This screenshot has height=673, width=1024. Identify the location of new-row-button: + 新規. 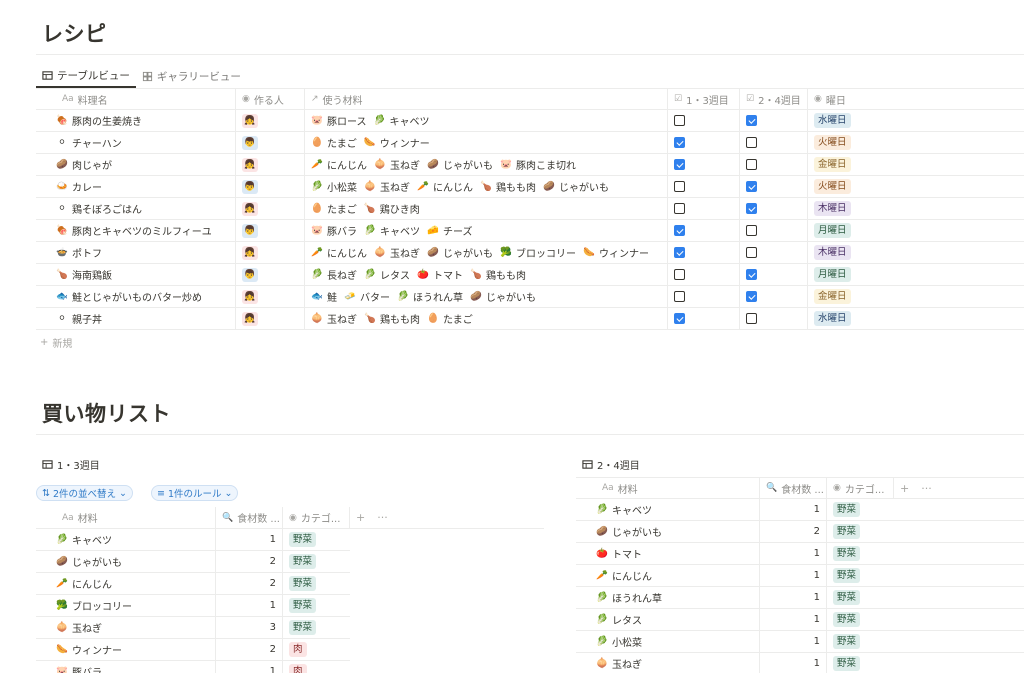
(56, 342).